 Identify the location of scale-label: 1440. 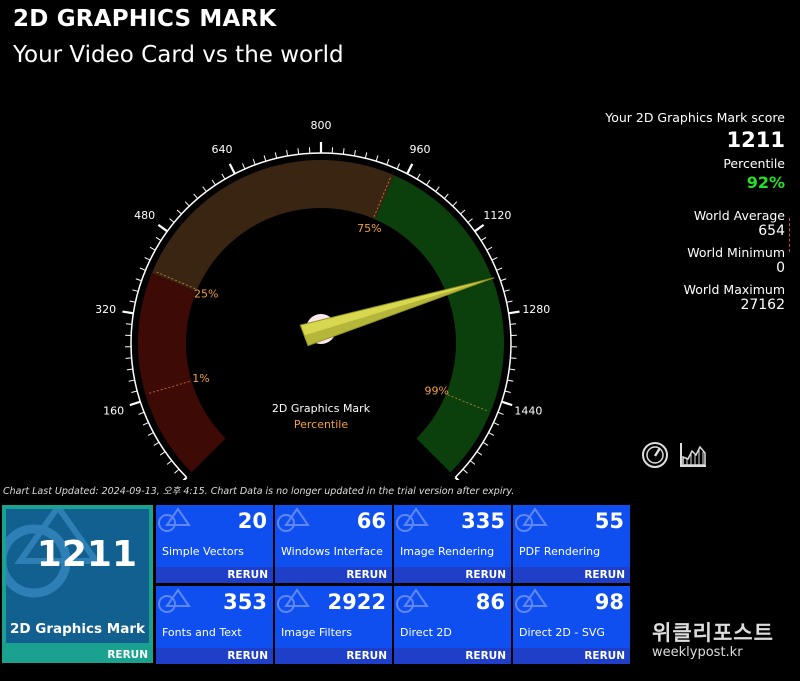
(528, 410).